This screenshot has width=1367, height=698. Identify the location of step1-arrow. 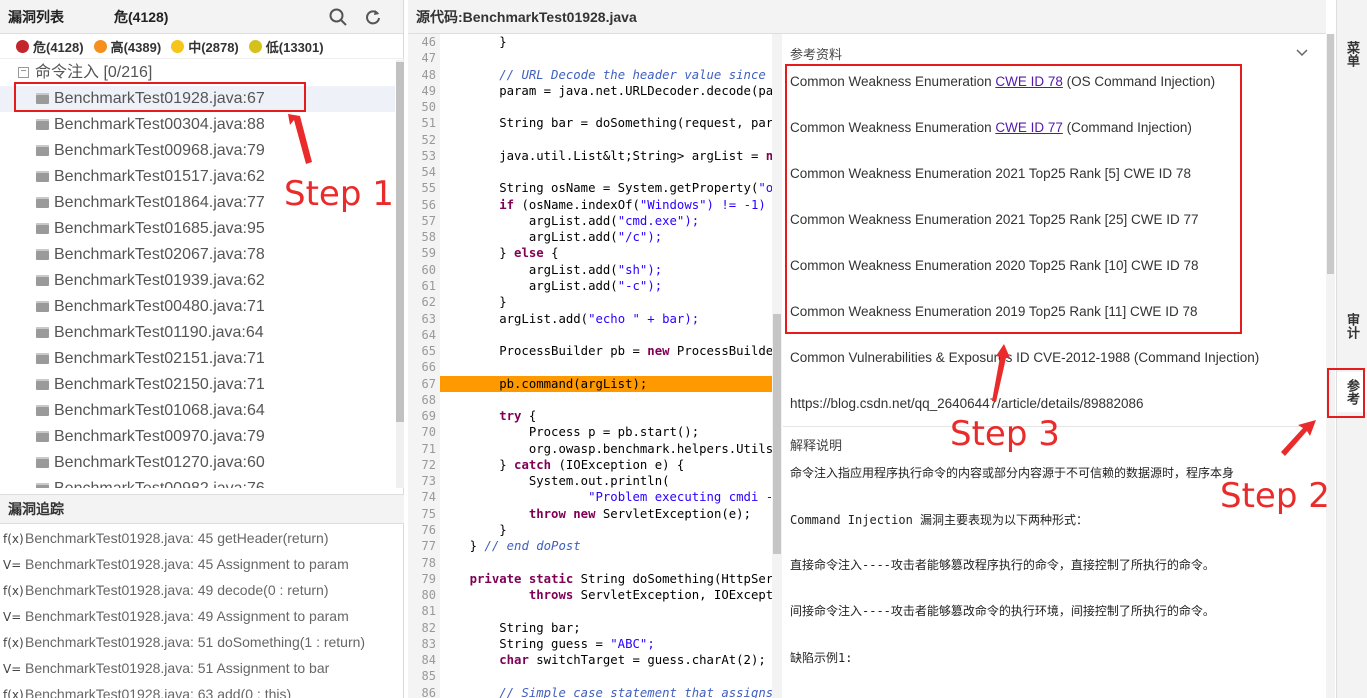
(300, 139).